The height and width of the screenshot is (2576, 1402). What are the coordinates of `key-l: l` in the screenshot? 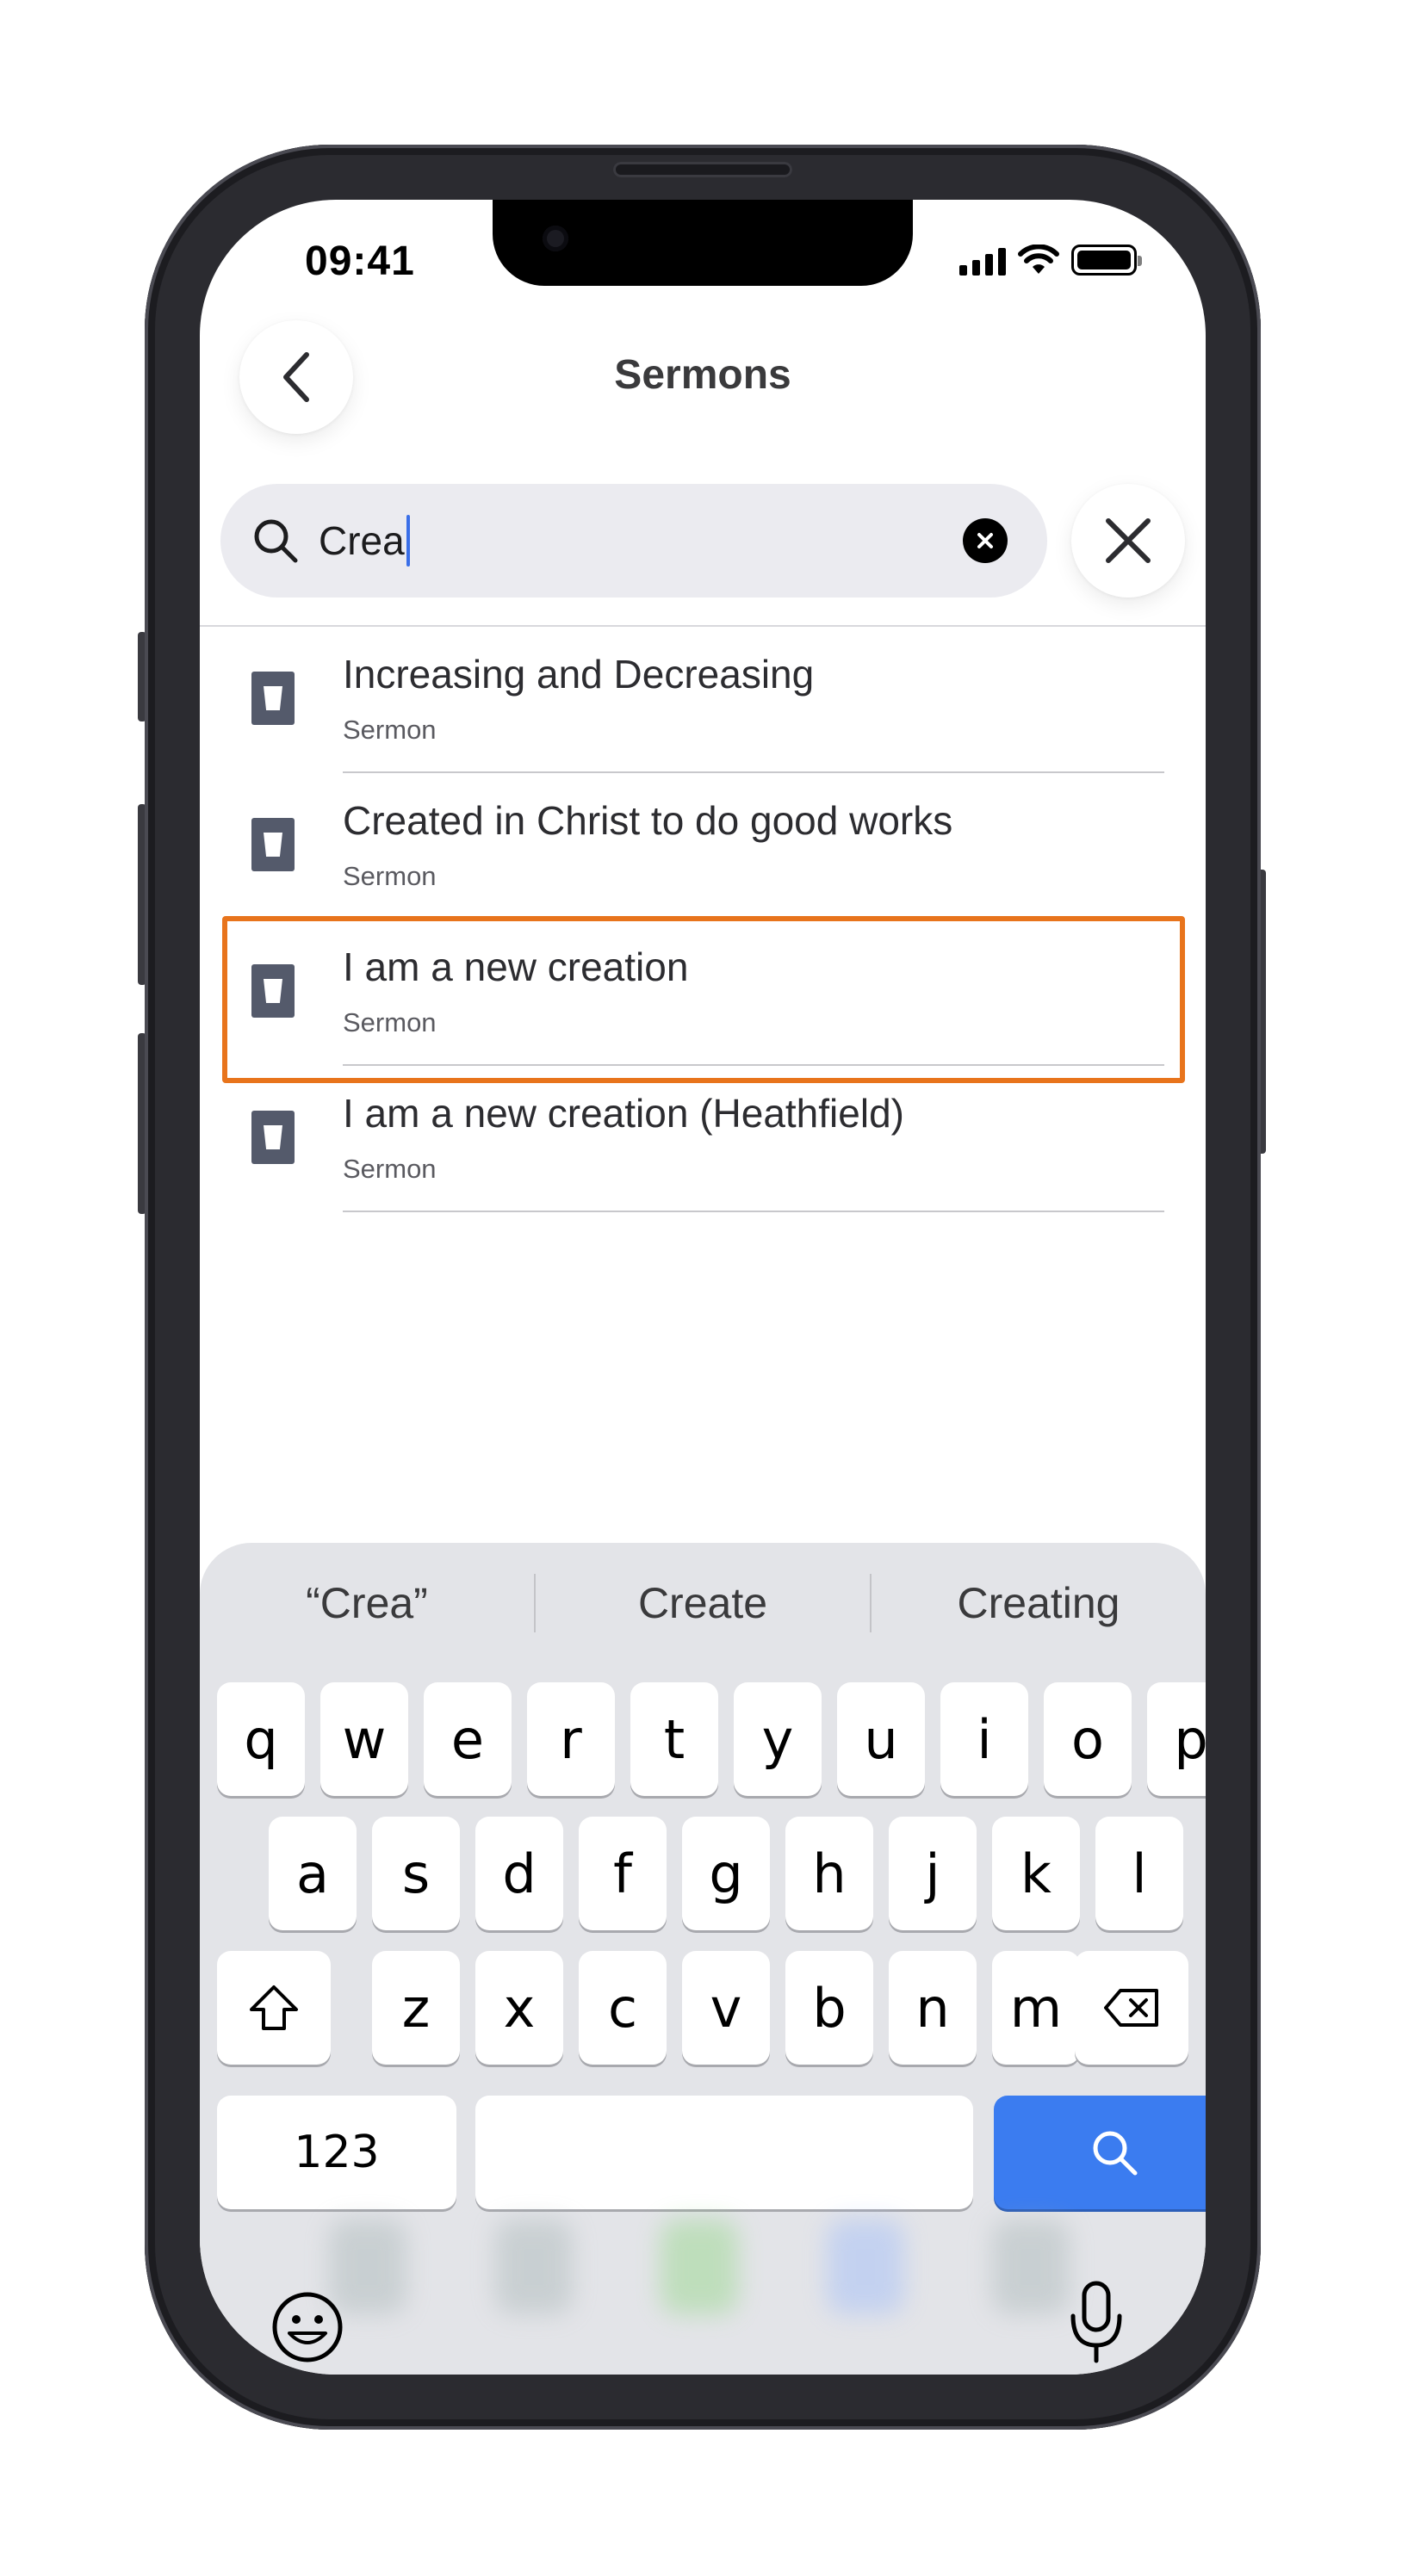 It's located at (1139, 1874).